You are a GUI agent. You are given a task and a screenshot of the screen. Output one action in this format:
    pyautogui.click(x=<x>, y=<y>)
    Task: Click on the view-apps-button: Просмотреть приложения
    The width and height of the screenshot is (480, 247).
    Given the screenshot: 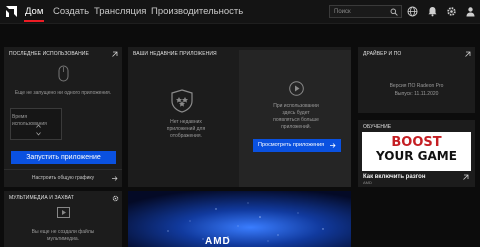 What is the action you would take?
    pyautogui.click(x=297, y=145)
    